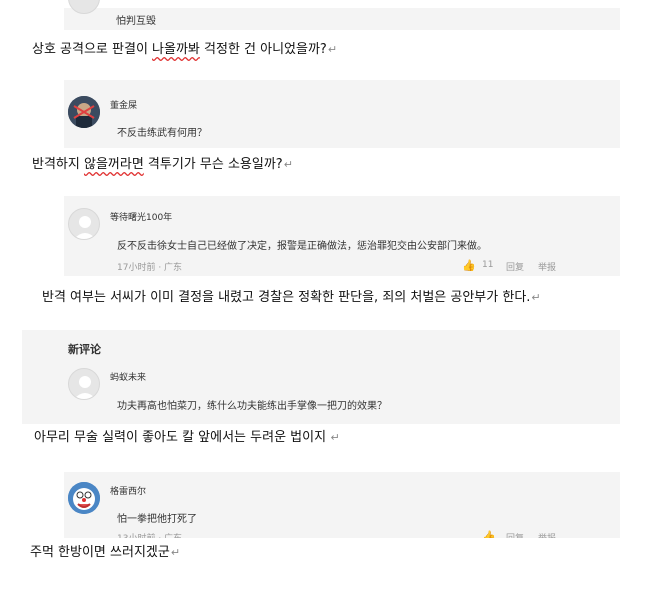 This screenshot has width=672, height=592. What do you see at coordinates (332, 555) in the screenshot?
I see `translation-line: 주먹 한방이면 쓰러지겠군↵` at bounding box center [332, 555].